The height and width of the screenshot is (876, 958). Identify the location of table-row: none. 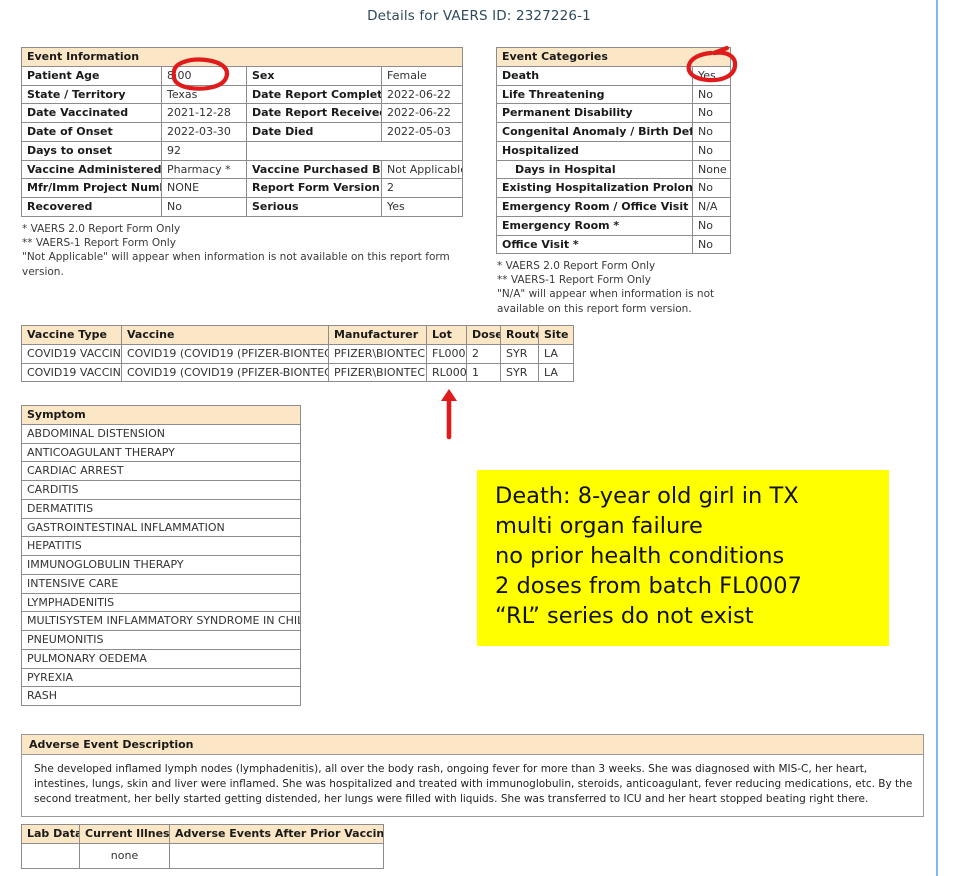
(202, 855).